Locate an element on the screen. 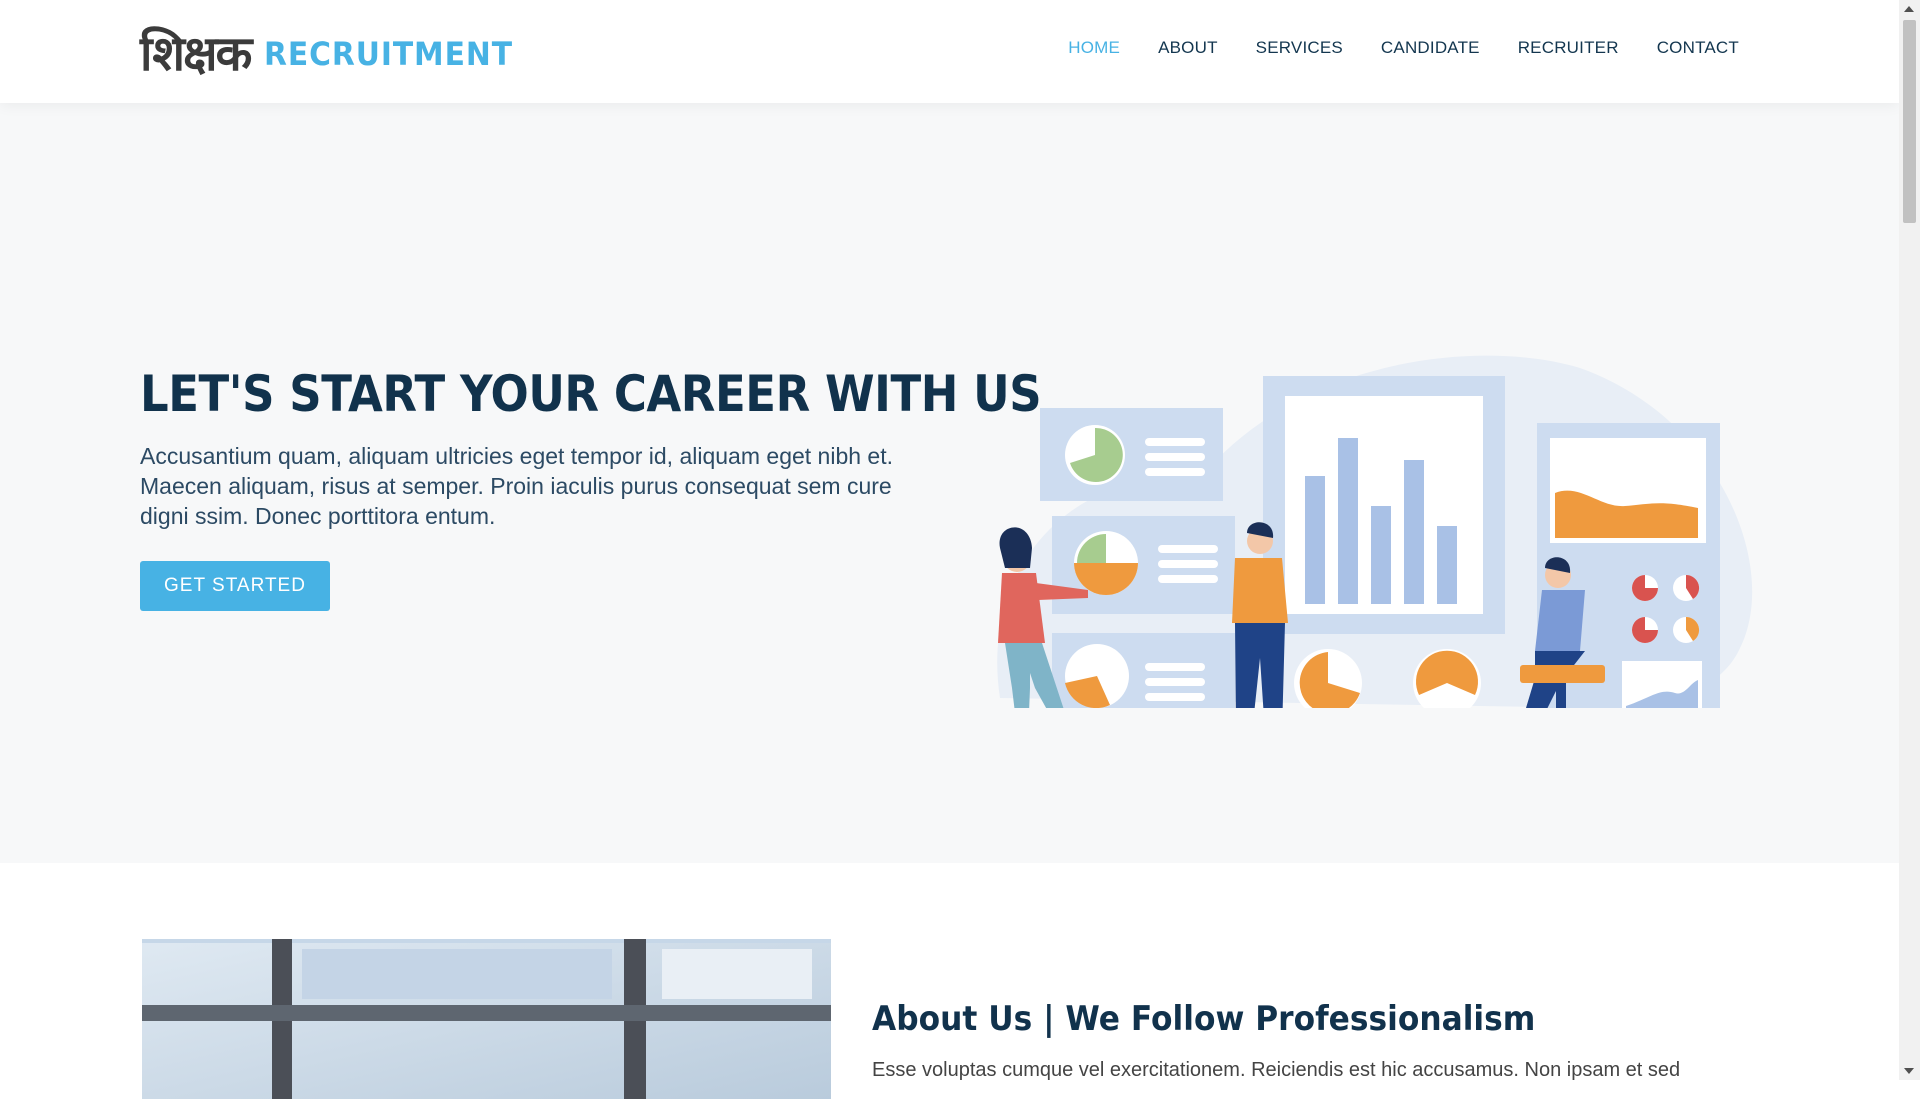 The width and height of the screenshot is (1920, 1099). nav-candidate: CANDIDATE is located at coordinates (1430, 48).